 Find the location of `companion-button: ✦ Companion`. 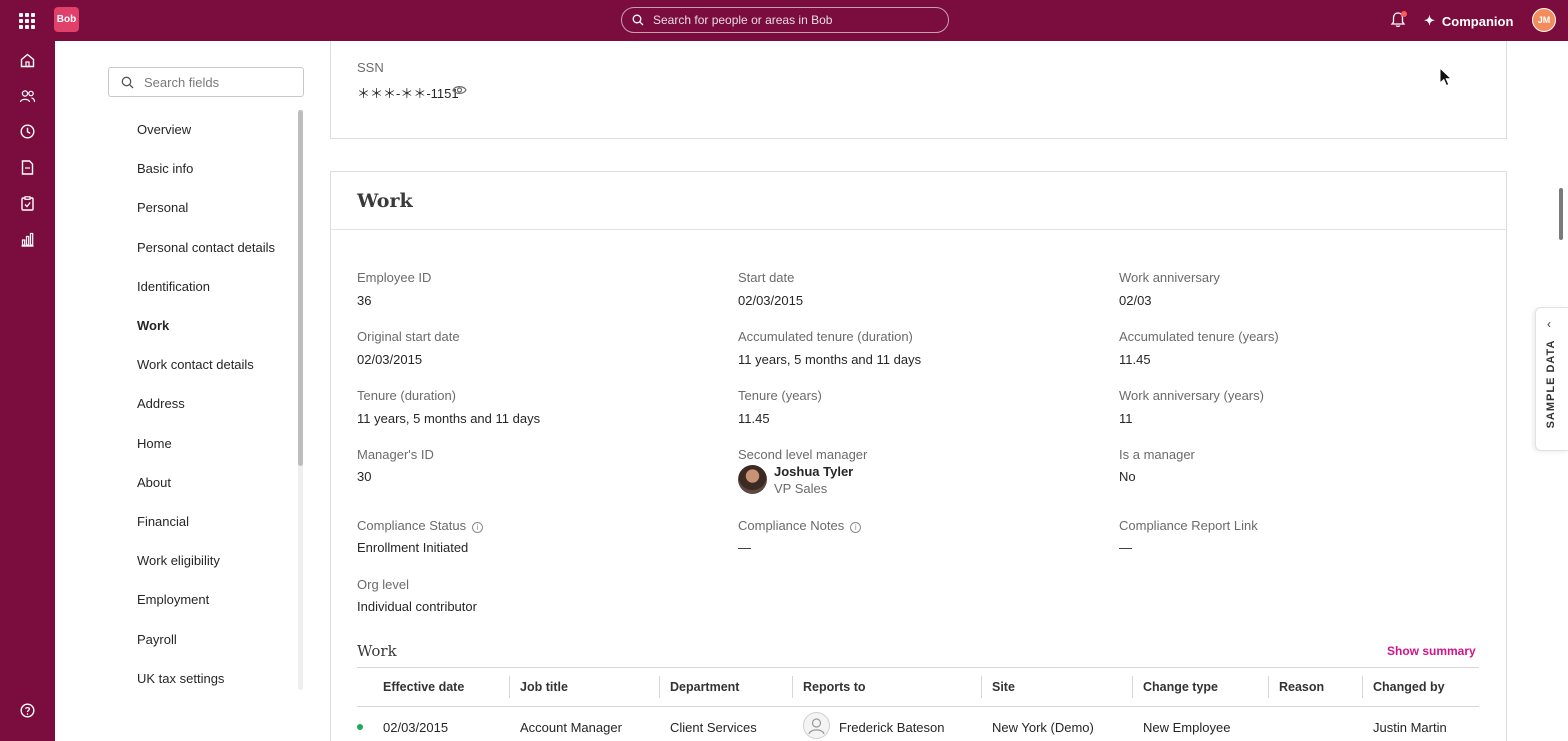

companion-button: ✦ Companion is located at coordinates (1468, 21).